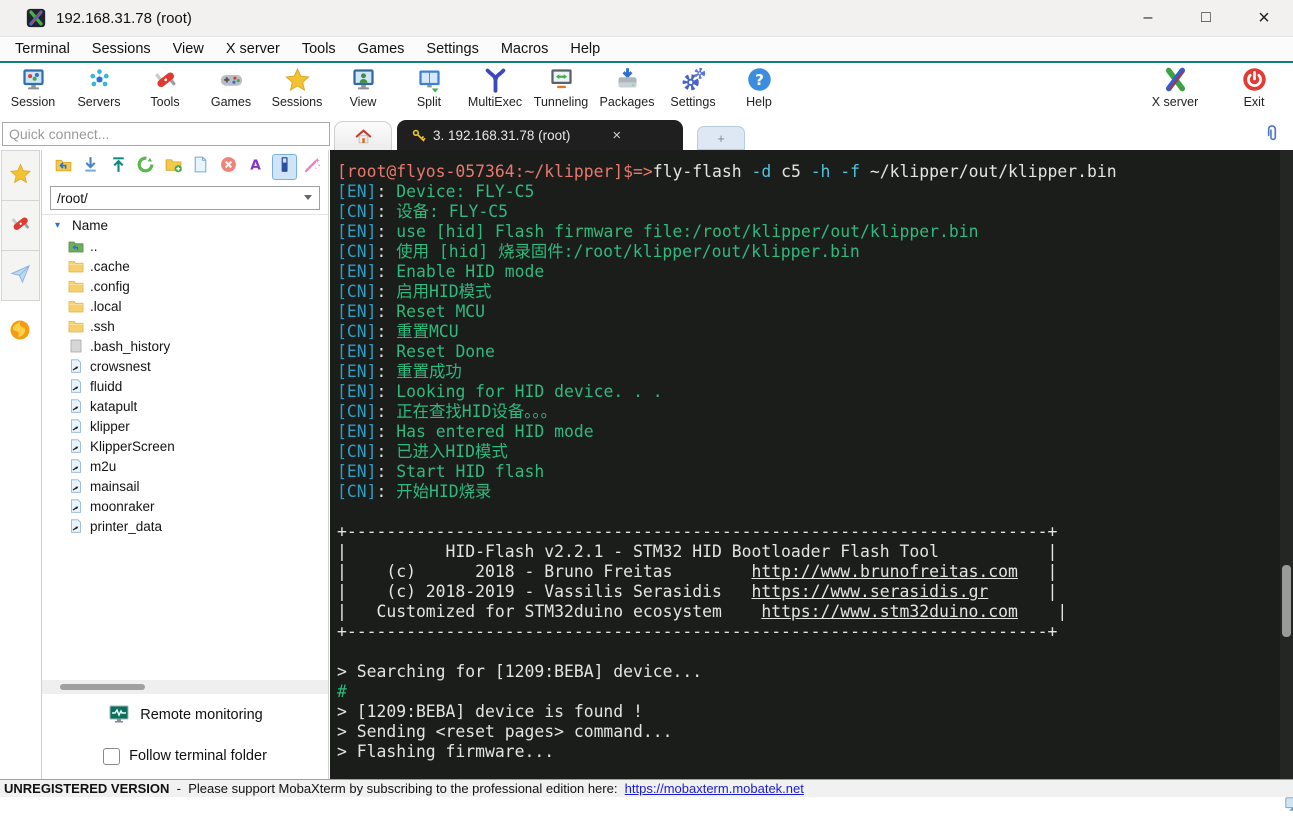  I want to click on menu-item-tools: Tools, so click(319, 49).